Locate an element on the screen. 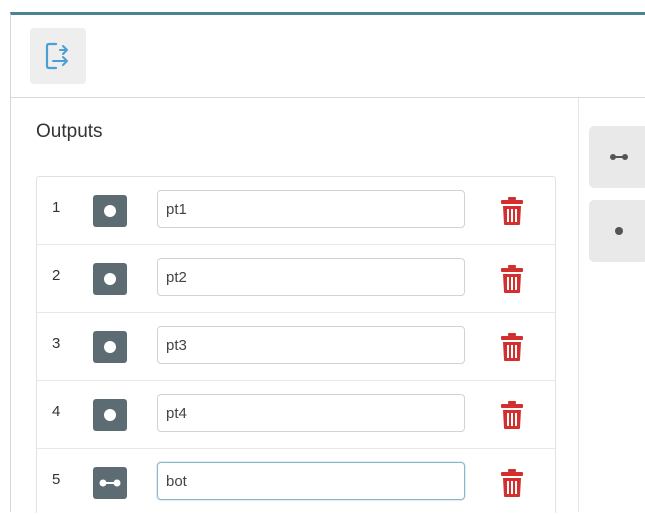 Image resolution: width=645 pixels, height=516 pixels. output-row-4: 4 is located at coordinates (296, 415).